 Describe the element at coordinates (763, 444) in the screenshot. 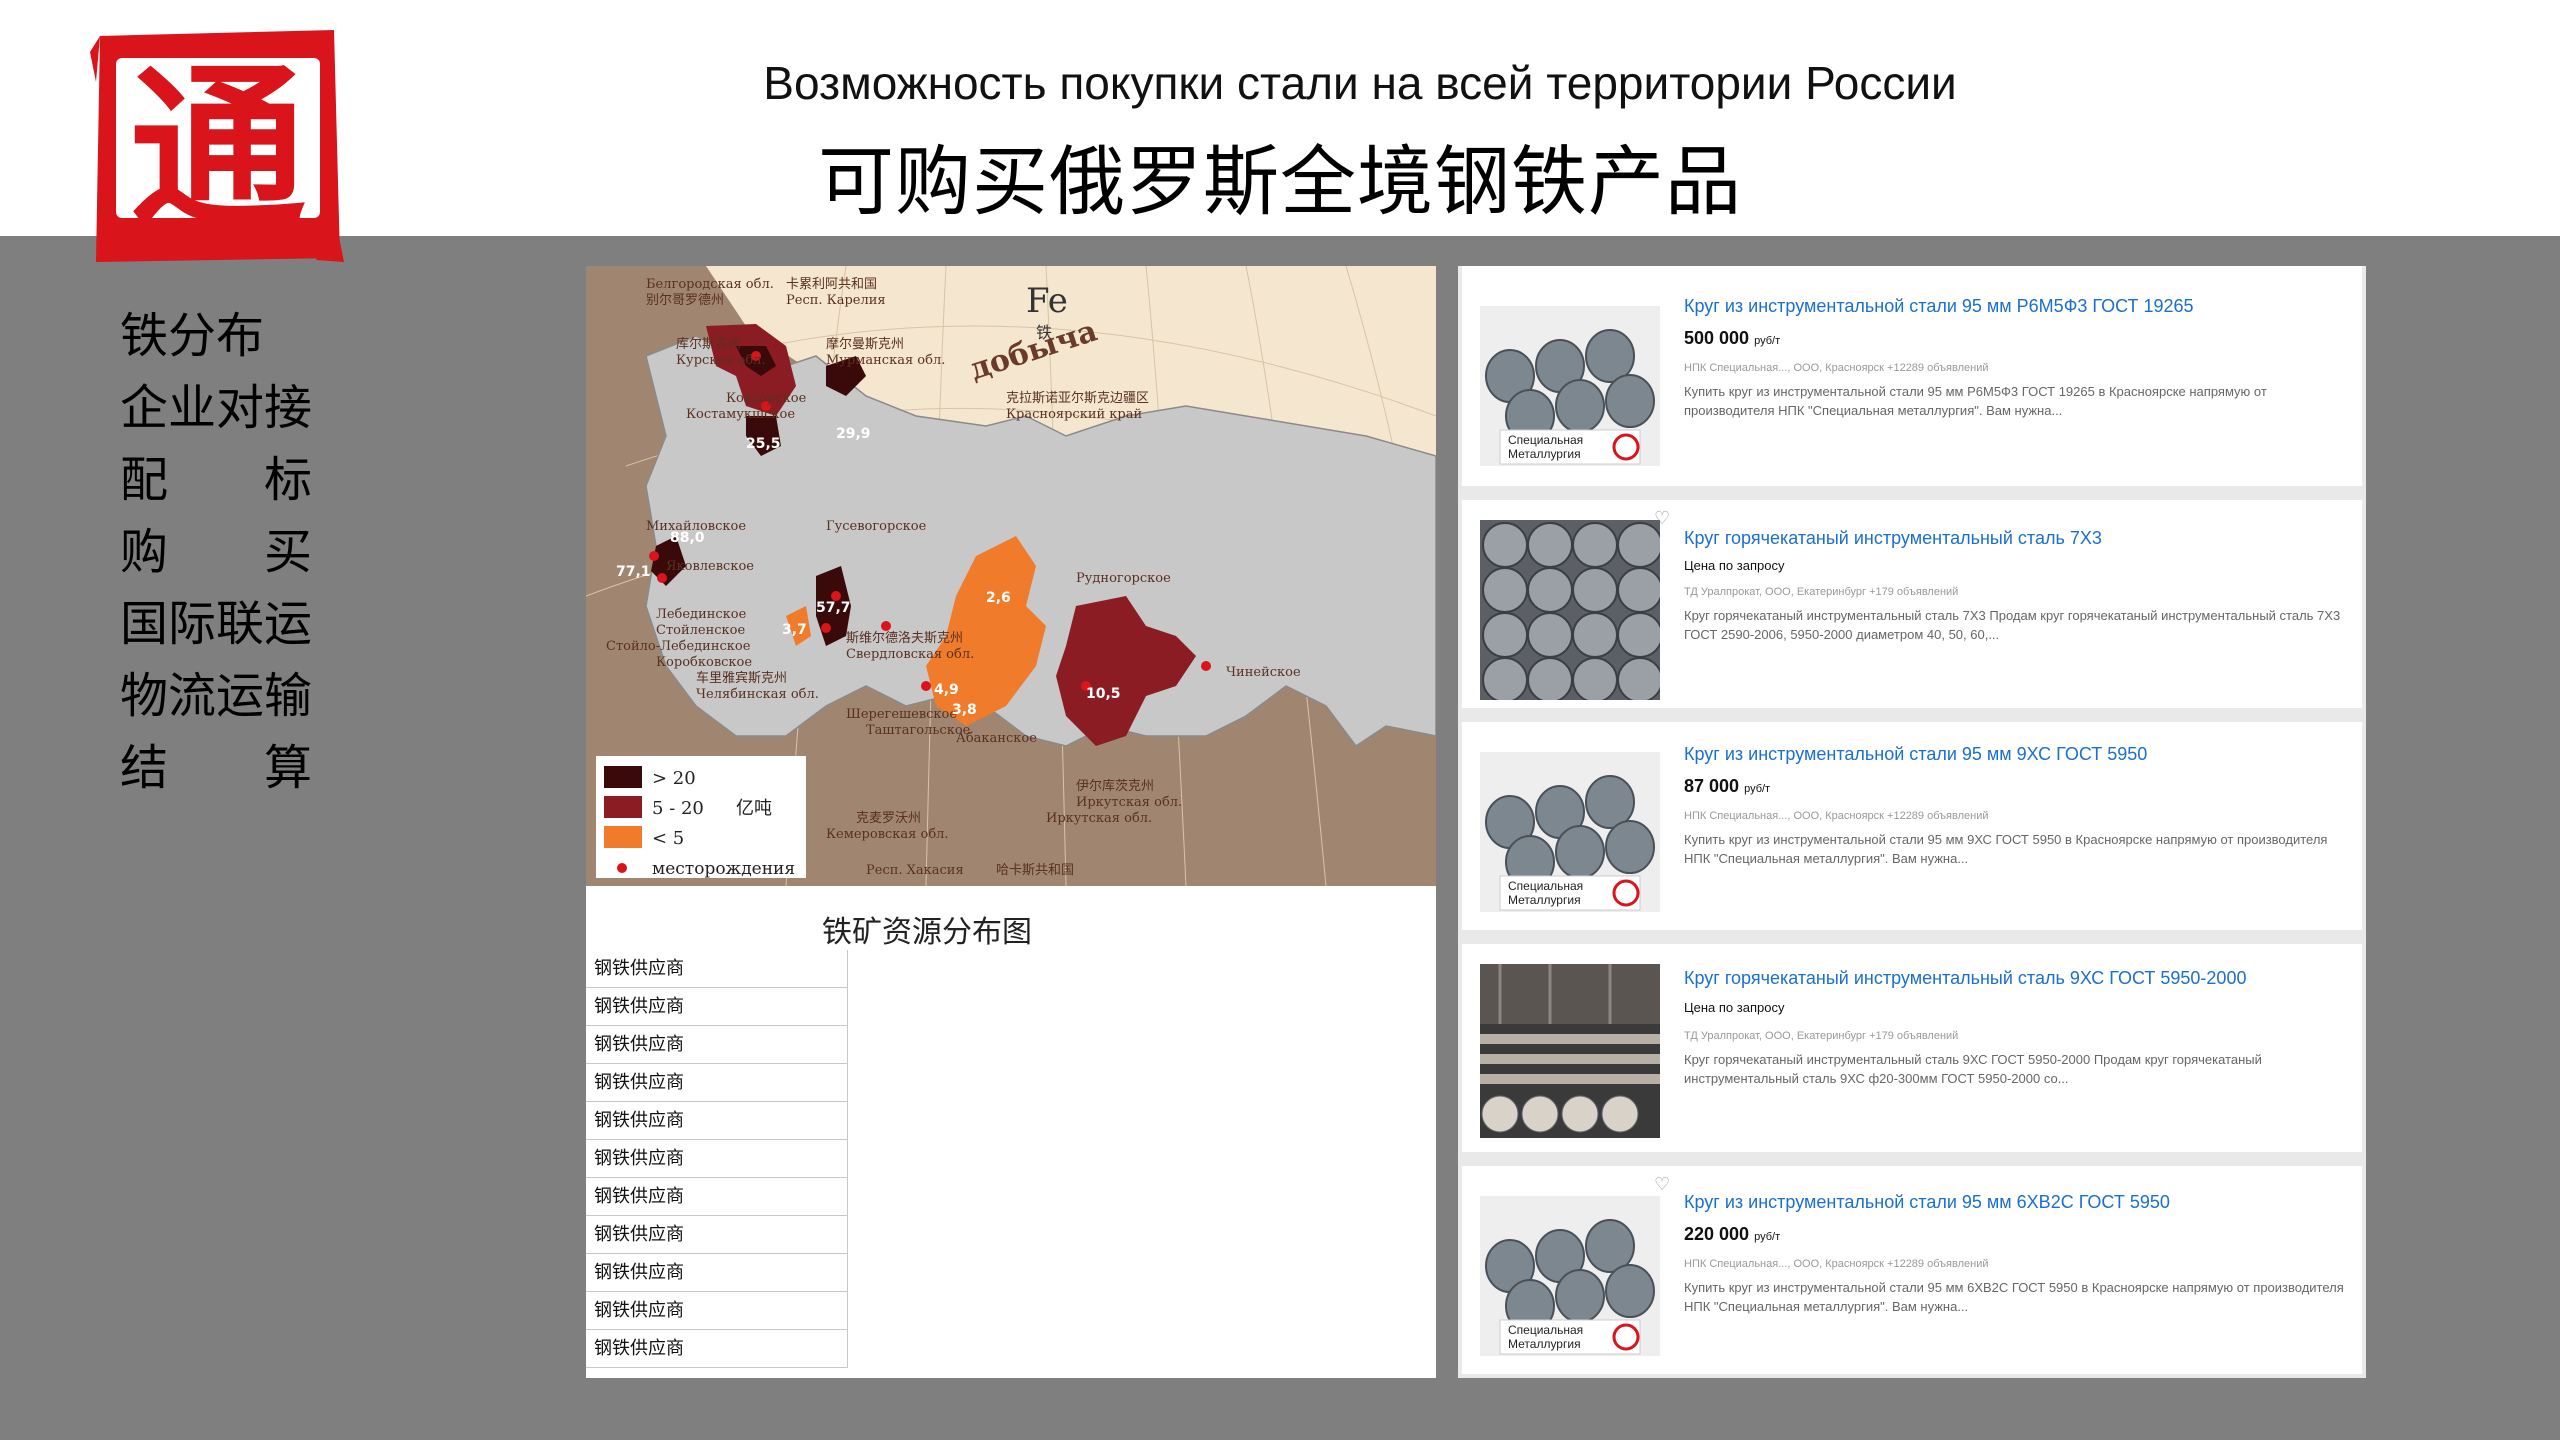

I see `value-kursk: 25,5` at that location.